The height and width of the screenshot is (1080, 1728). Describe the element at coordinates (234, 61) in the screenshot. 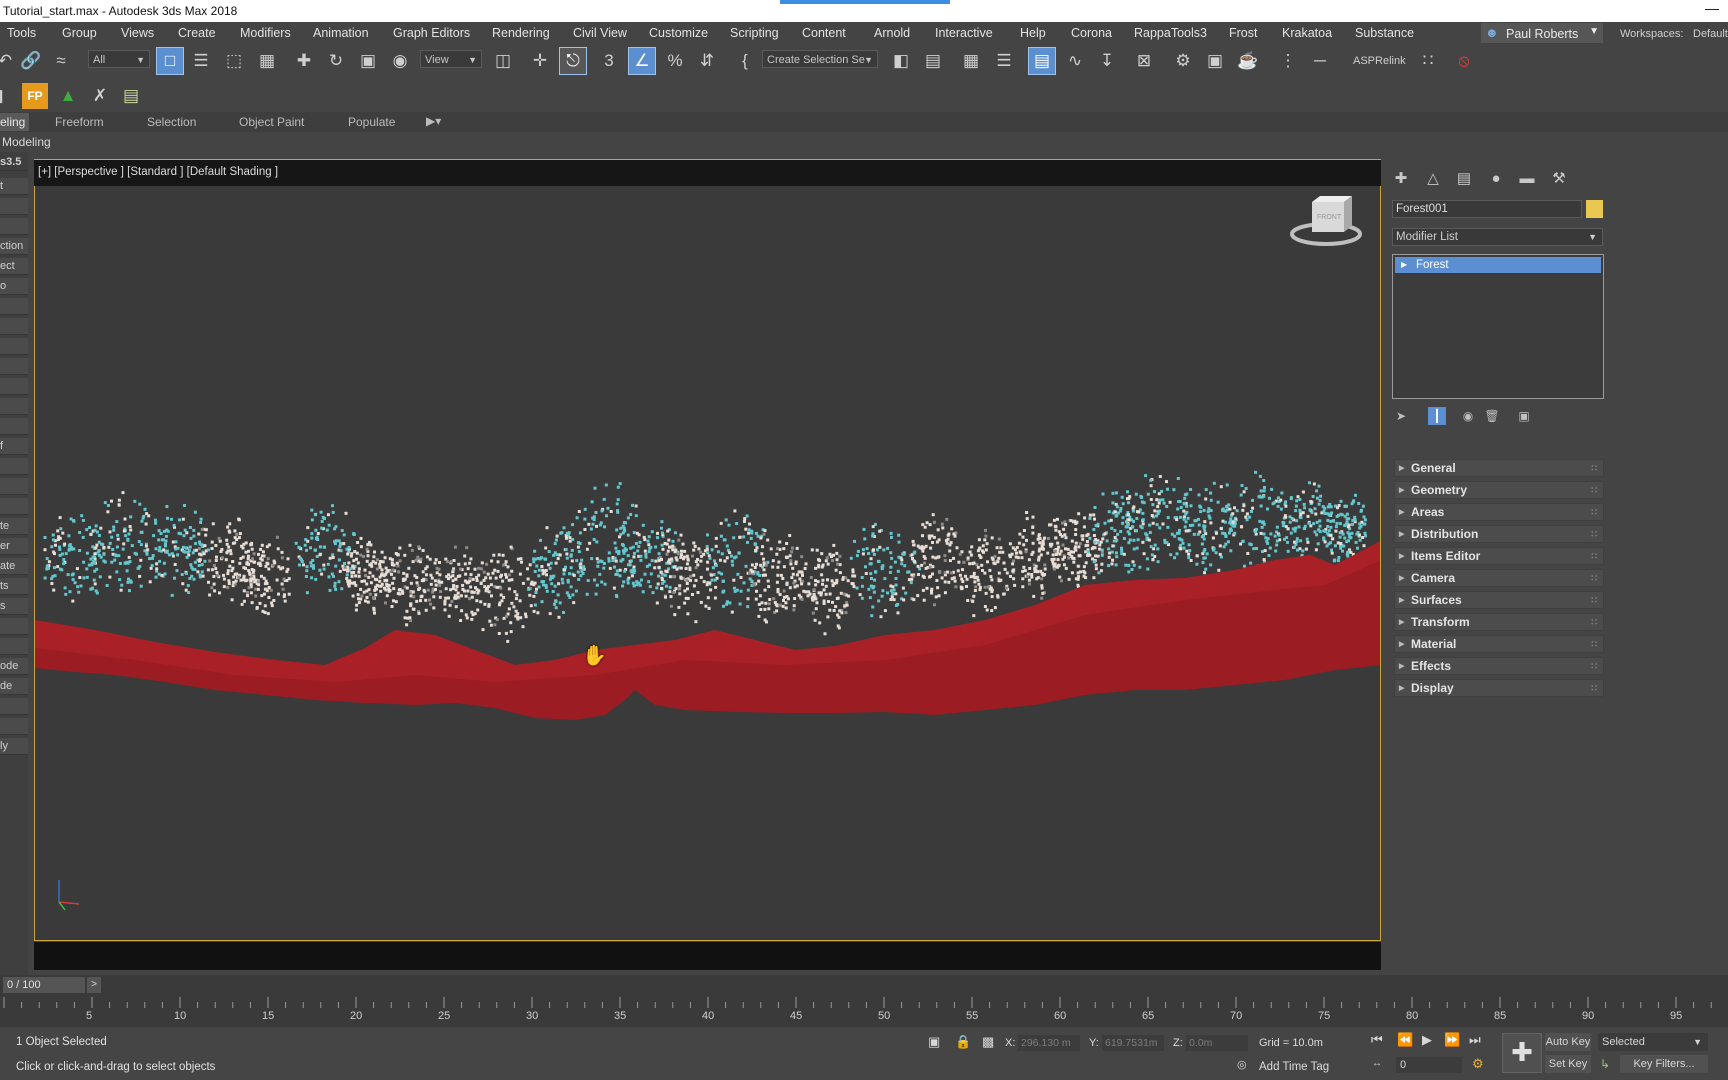

I see `selection-region-icon: ⬚` at that location.